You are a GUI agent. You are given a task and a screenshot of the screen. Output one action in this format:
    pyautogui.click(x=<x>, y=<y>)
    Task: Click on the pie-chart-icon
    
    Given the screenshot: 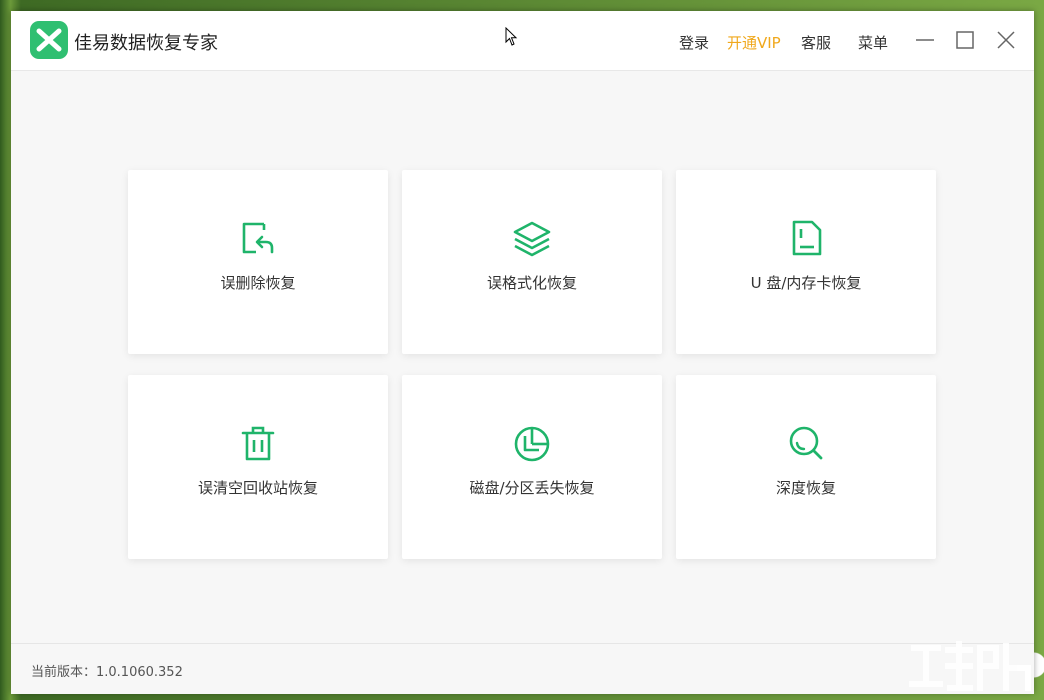 What is the action you would take?
    pyautogui.click(x=532, y=444)
    